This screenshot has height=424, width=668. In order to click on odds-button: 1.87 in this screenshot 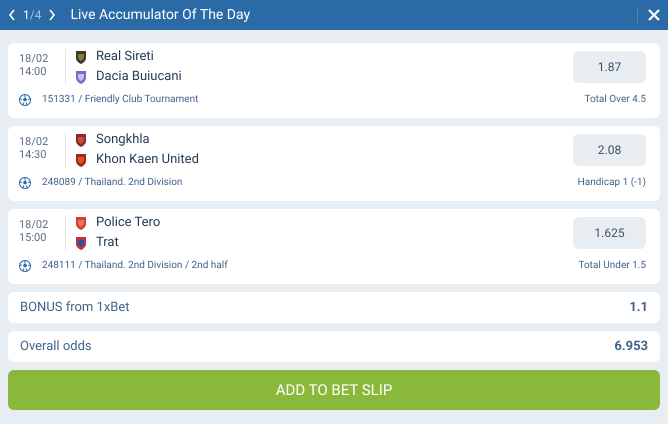, I will do `click(609, 67)`.